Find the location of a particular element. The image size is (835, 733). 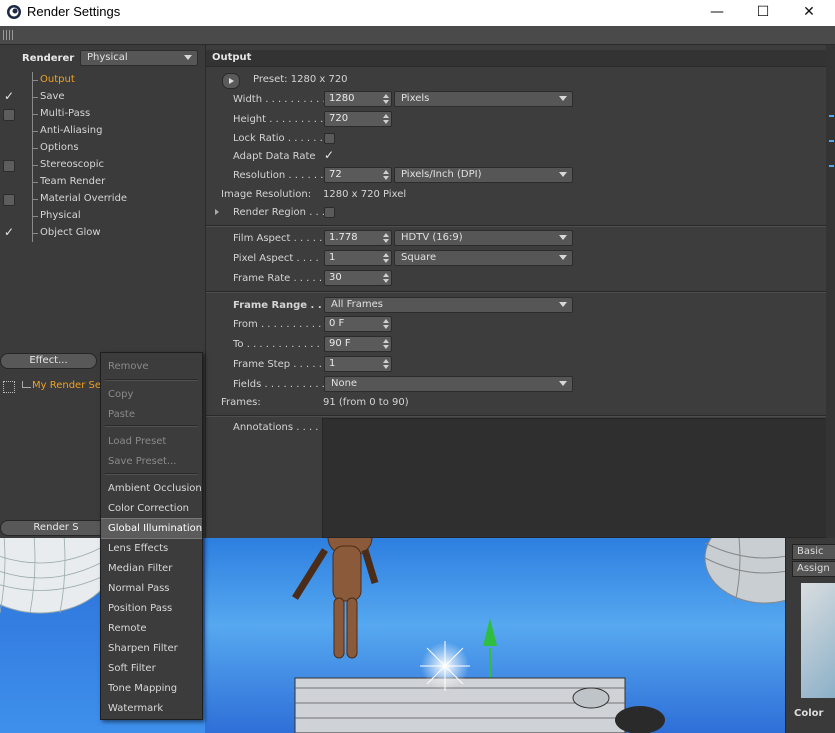

menu-item-median-filter: Median Filter is located at coordinates (151, 568).